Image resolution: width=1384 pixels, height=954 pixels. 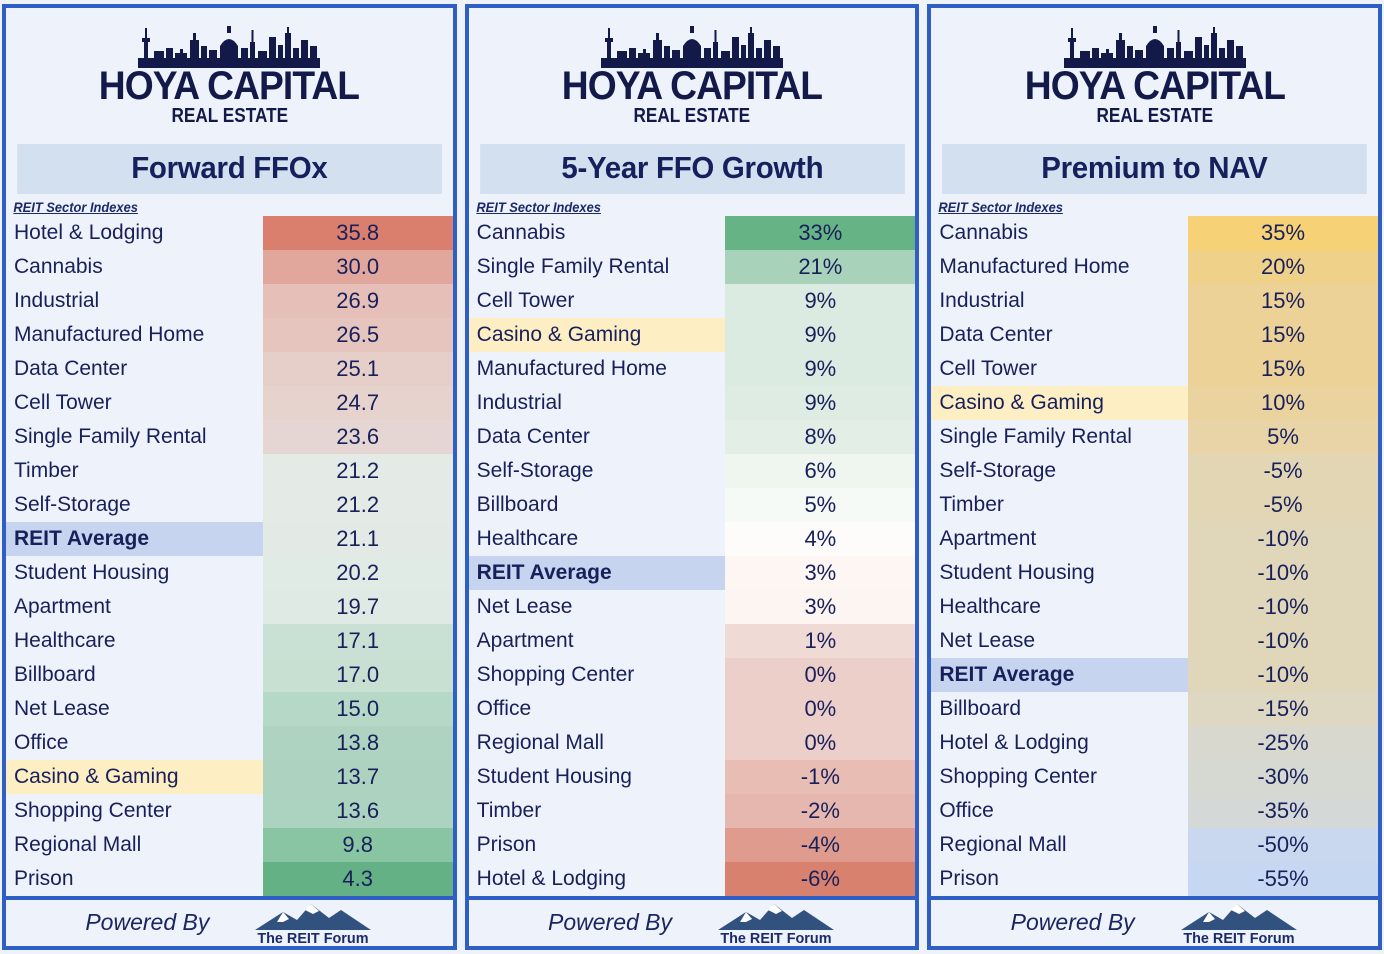 I want to click on row-value: 13.8, so click(x=357, y=742).